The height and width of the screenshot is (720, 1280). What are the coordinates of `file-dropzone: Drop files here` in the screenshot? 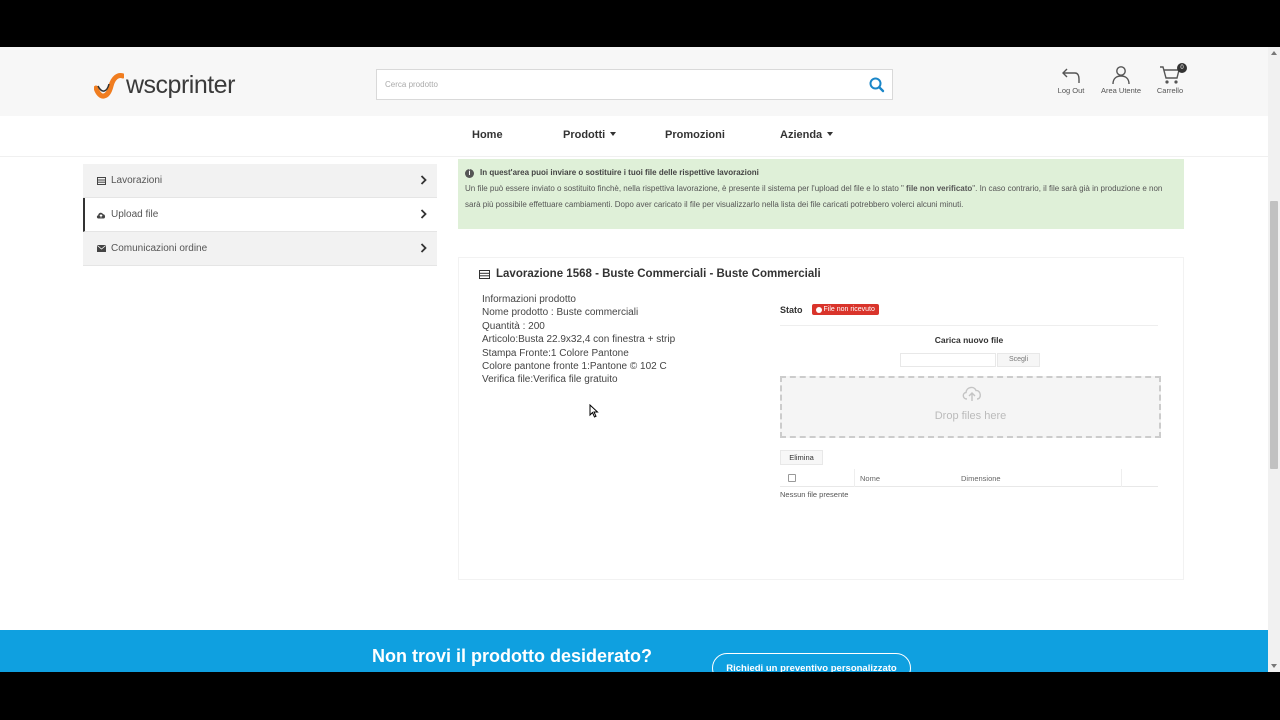 It's located at (970, 407).